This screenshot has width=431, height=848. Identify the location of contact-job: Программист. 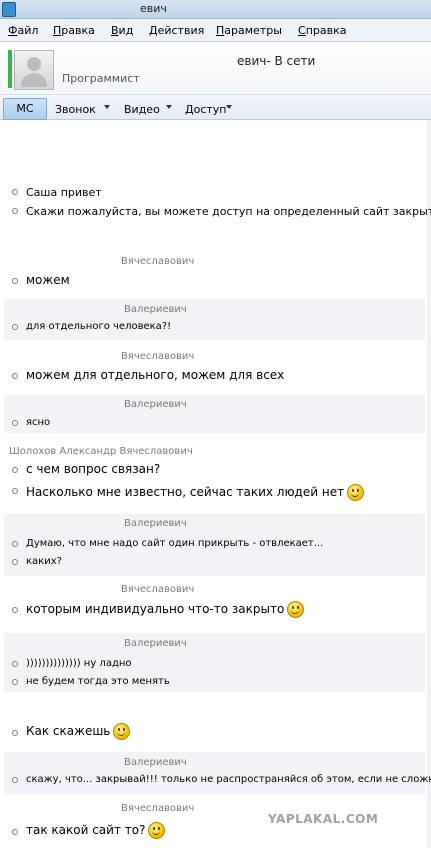
(101, 78).